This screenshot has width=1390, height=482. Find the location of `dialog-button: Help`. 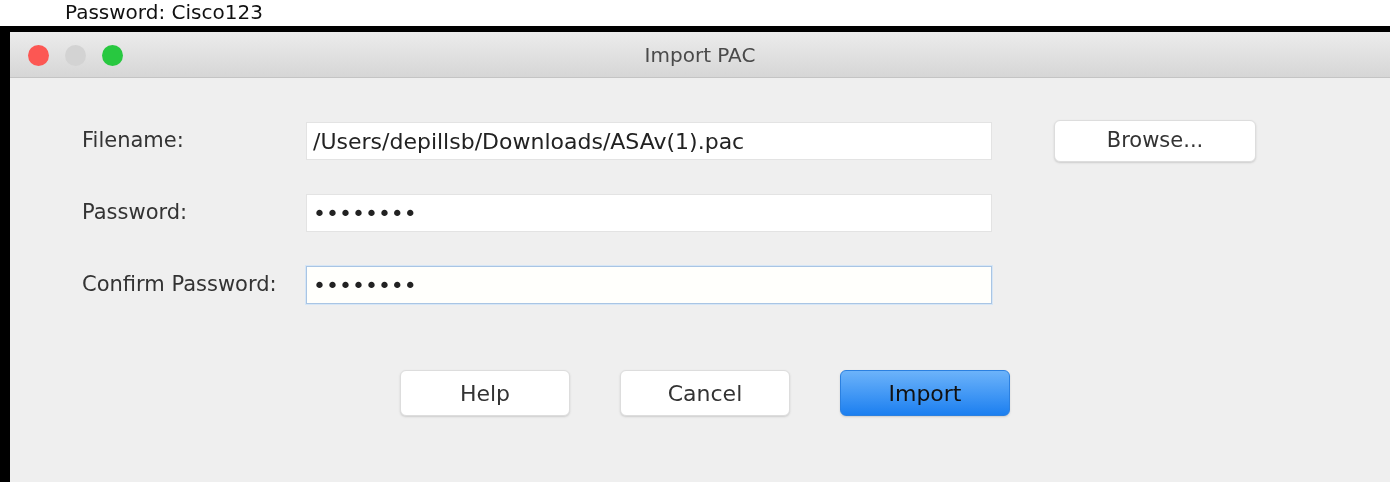

dialog-button: Help is located at coordinates (485, 393).